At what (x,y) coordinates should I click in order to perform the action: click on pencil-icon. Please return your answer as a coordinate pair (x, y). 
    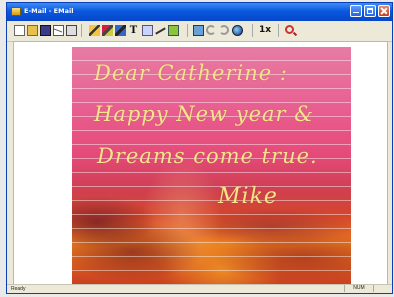
    Looking at the image, I should click on (94, 30).